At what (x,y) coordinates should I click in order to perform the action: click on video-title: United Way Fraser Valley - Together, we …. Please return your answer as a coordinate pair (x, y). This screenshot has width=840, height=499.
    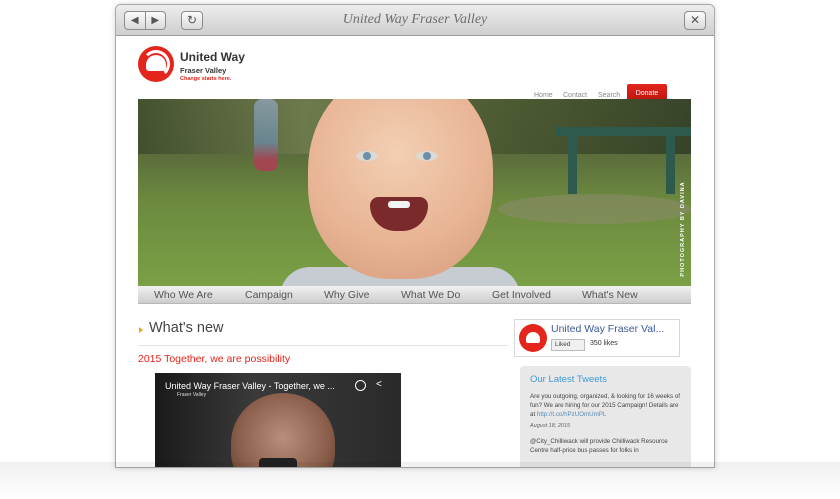
    Looking at the image, I should click on (250, 386).